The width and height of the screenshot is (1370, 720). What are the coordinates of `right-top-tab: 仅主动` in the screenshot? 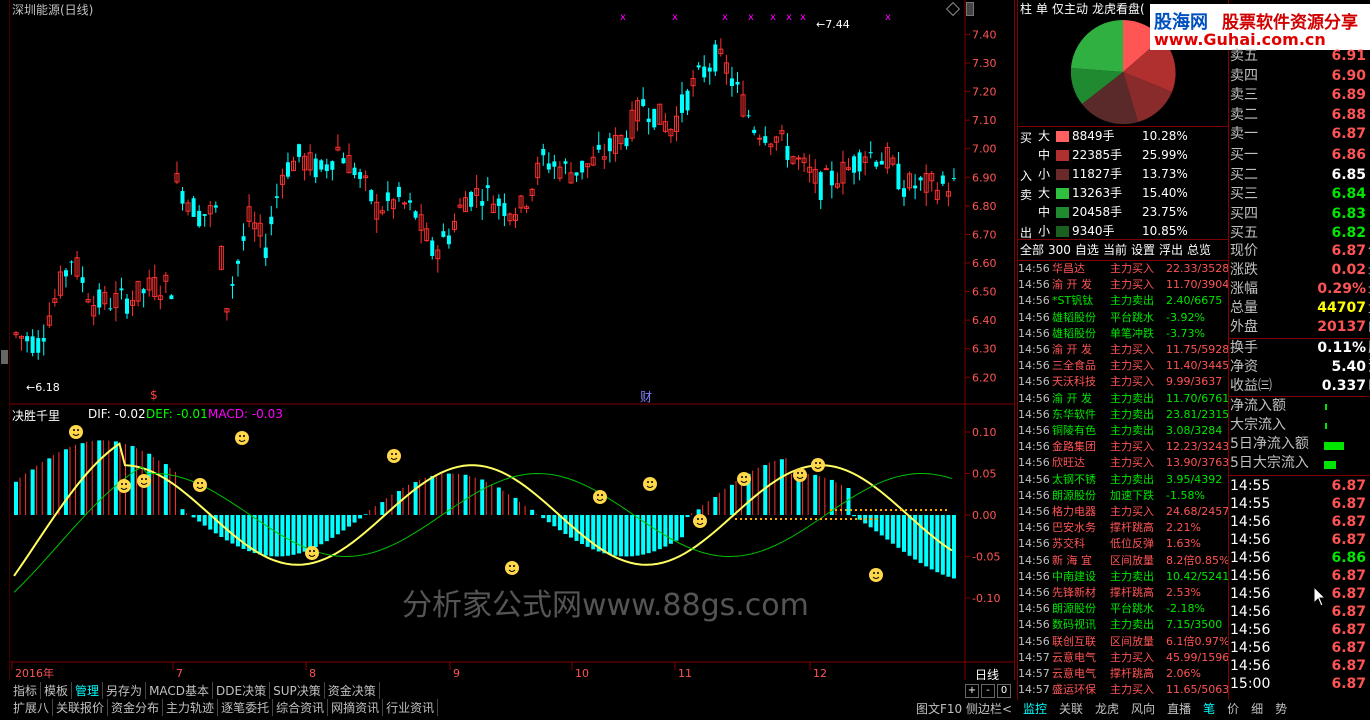 It's located at (1070, 8).